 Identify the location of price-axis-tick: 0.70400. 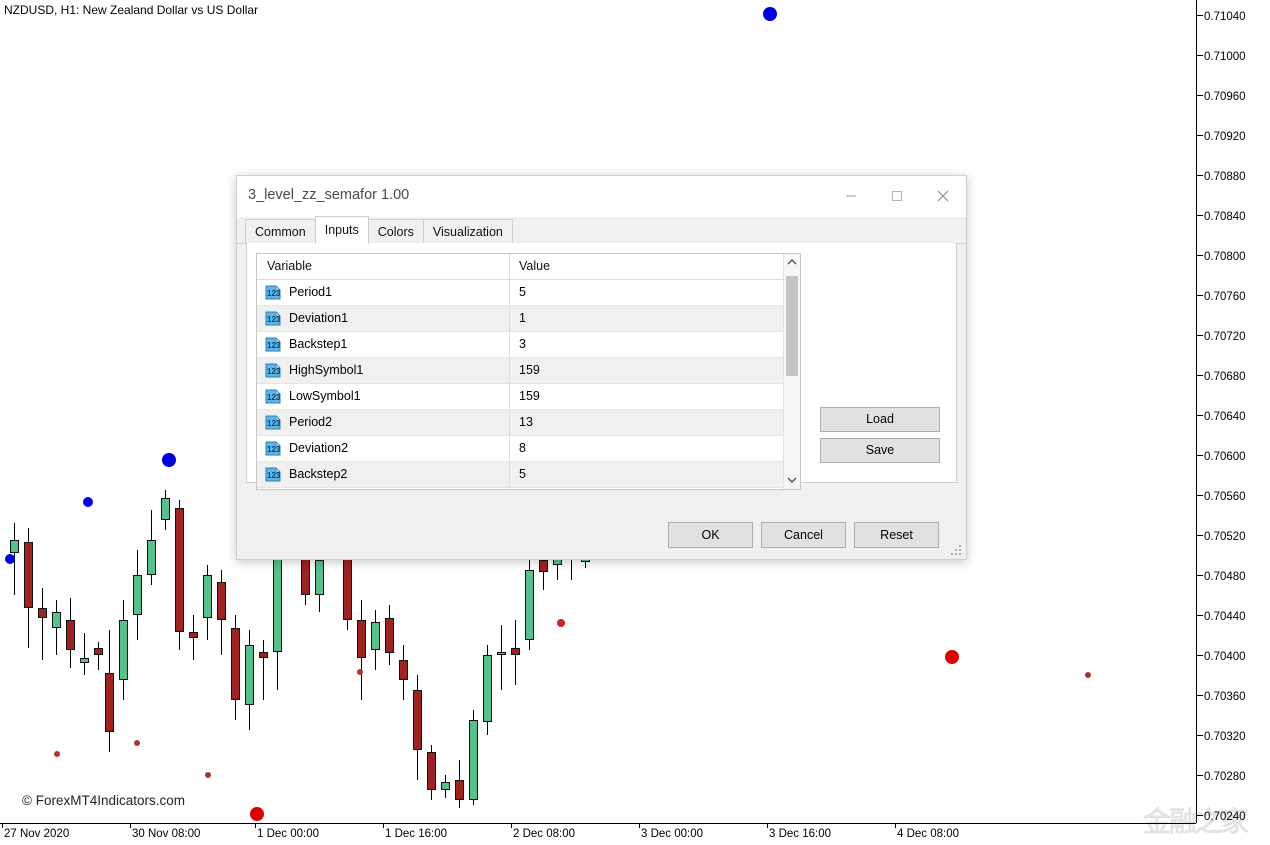
(1221, 657).